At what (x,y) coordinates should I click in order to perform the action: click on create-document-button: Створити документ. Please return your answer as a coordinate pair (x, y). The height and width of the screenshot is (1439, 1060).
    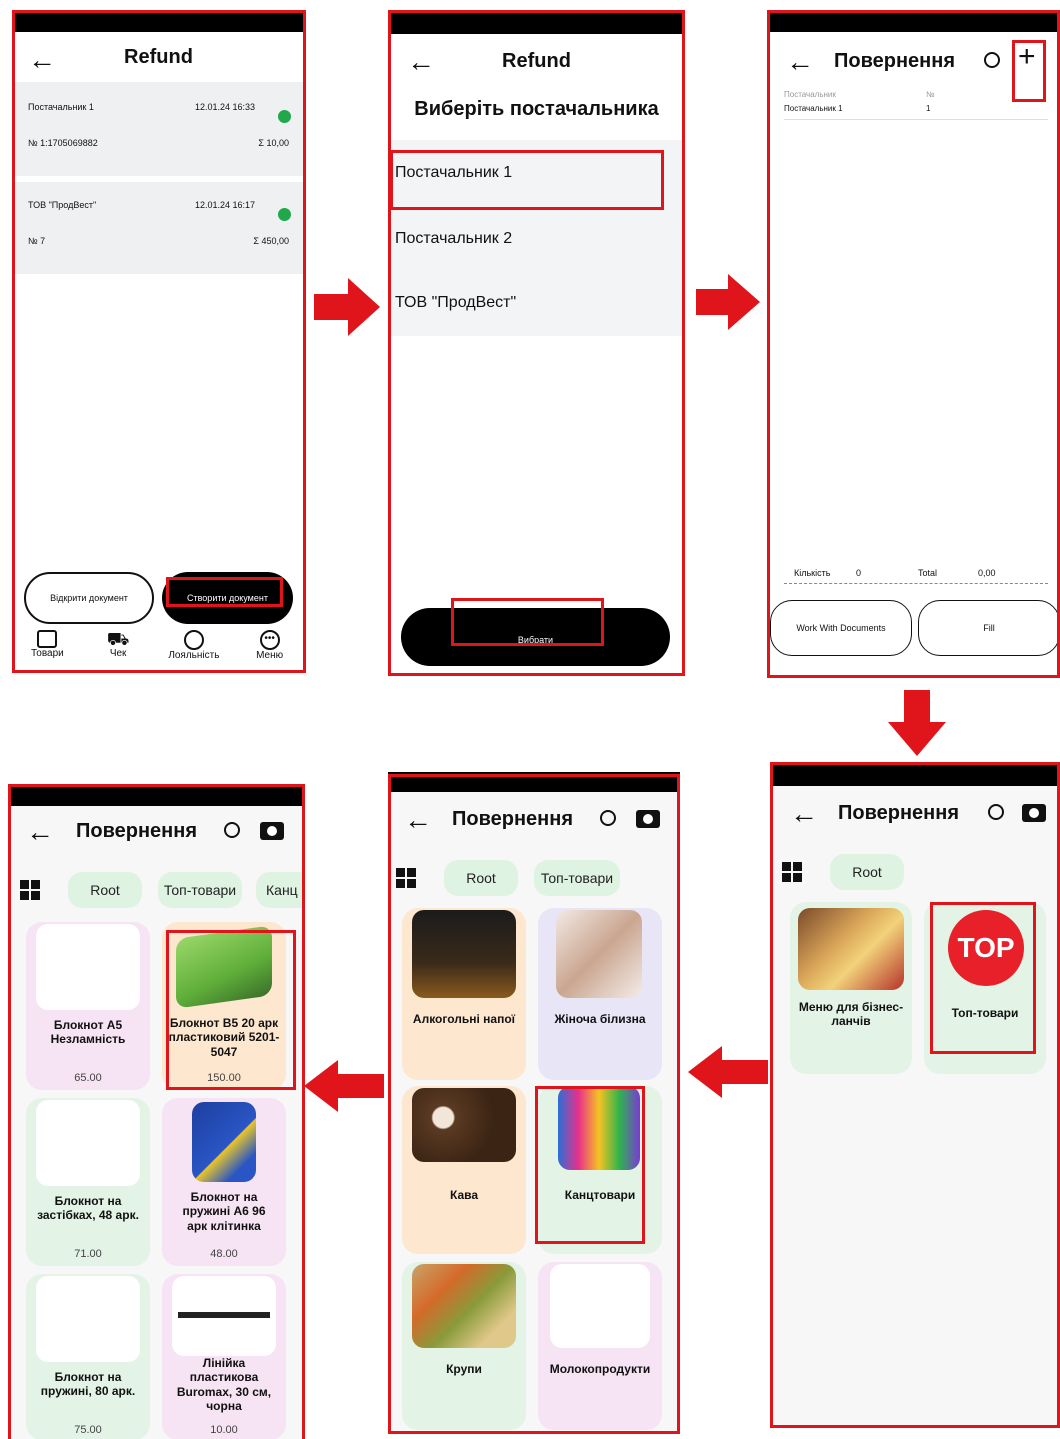
    Looking at the image, I should click on (227, 598).